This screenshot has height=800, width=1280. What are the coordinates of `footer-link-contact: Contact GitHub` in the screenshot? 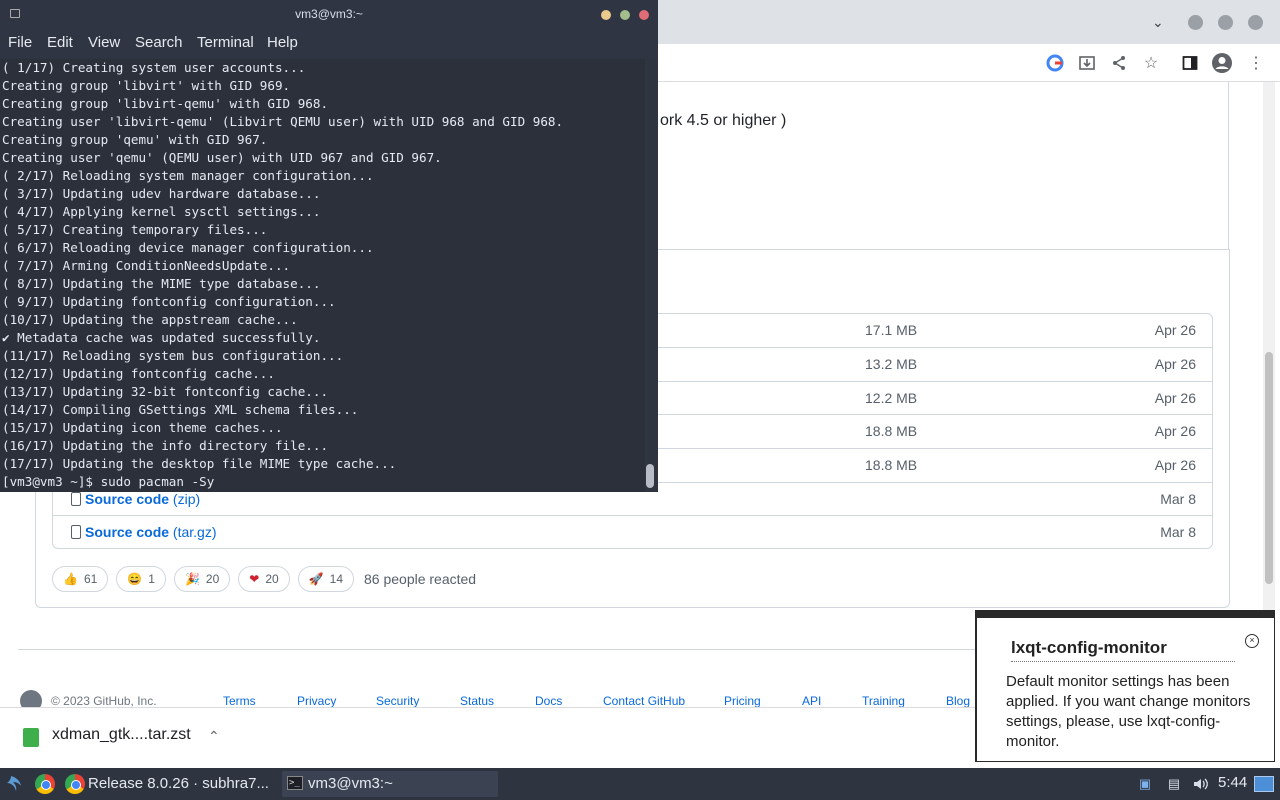 It's located at (644, 700).